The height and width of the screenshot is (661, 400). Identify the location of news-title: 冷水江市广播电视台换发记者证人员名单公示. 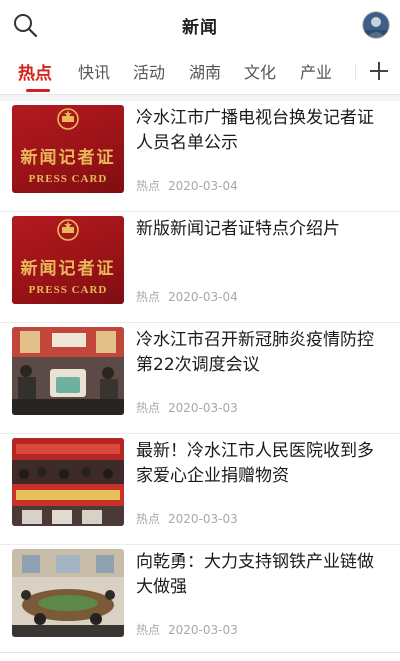
(261, 131).